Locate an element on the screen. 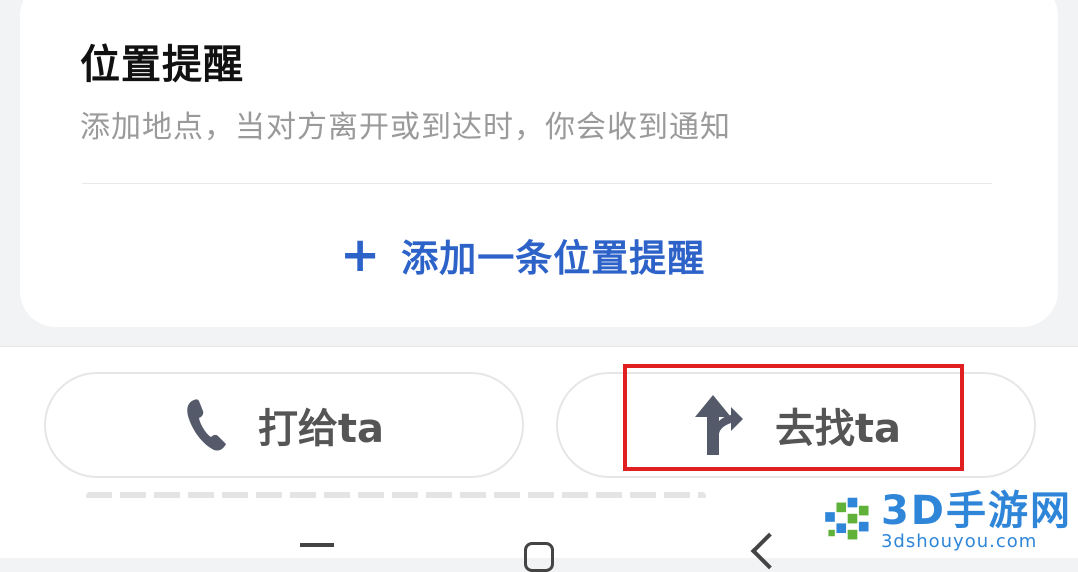 Image resolution: width=1078 pixels, height=572 pixels. nav-menu-button is located at coordinates (317, 545).